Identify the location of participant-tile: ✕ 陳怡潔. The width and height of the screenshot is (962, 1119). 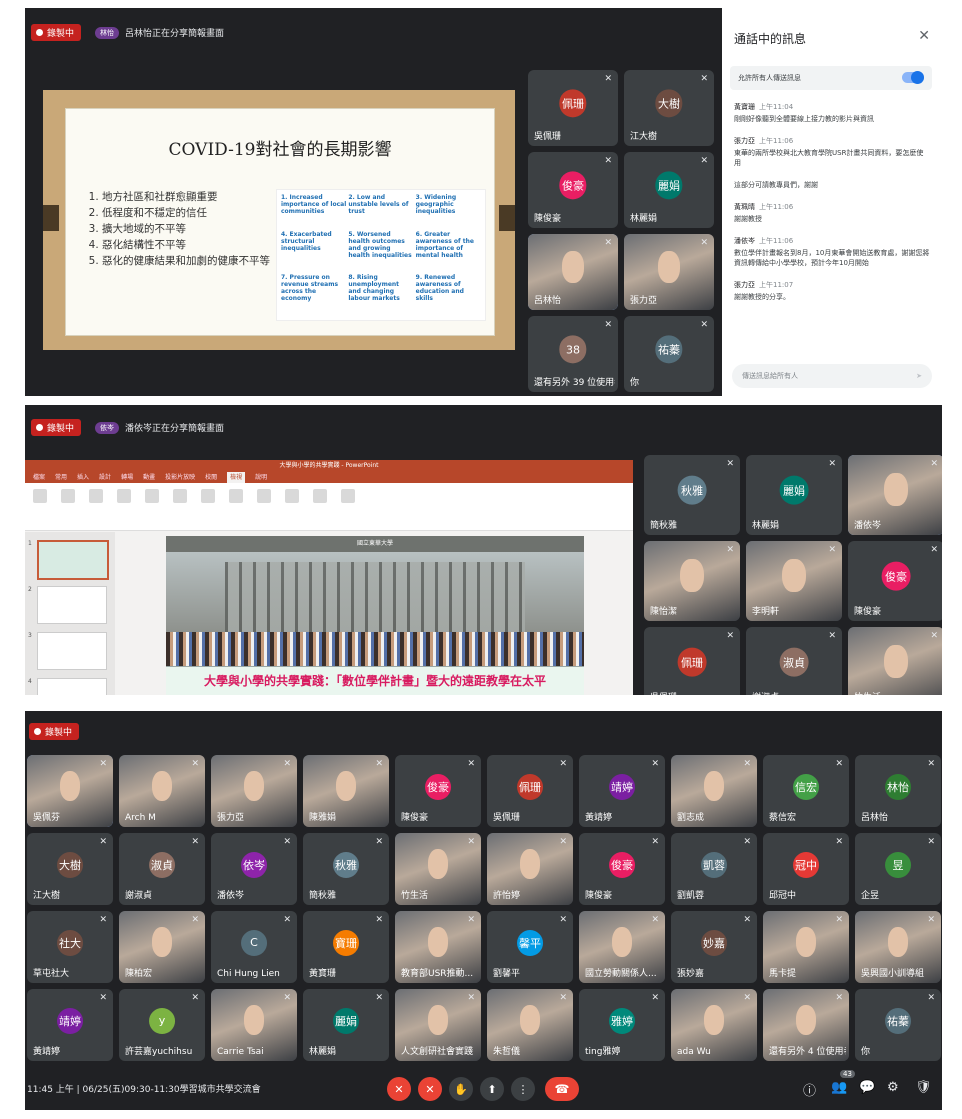
(692, 581).